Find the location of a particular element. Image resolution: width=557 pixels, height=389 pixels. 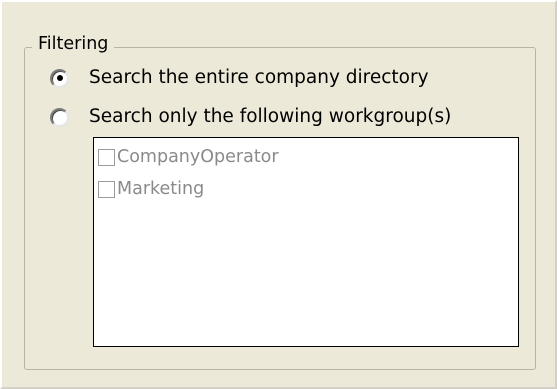

workgroup-item-companyoperator: CompanyOperator is located at coordinates (188, 157).